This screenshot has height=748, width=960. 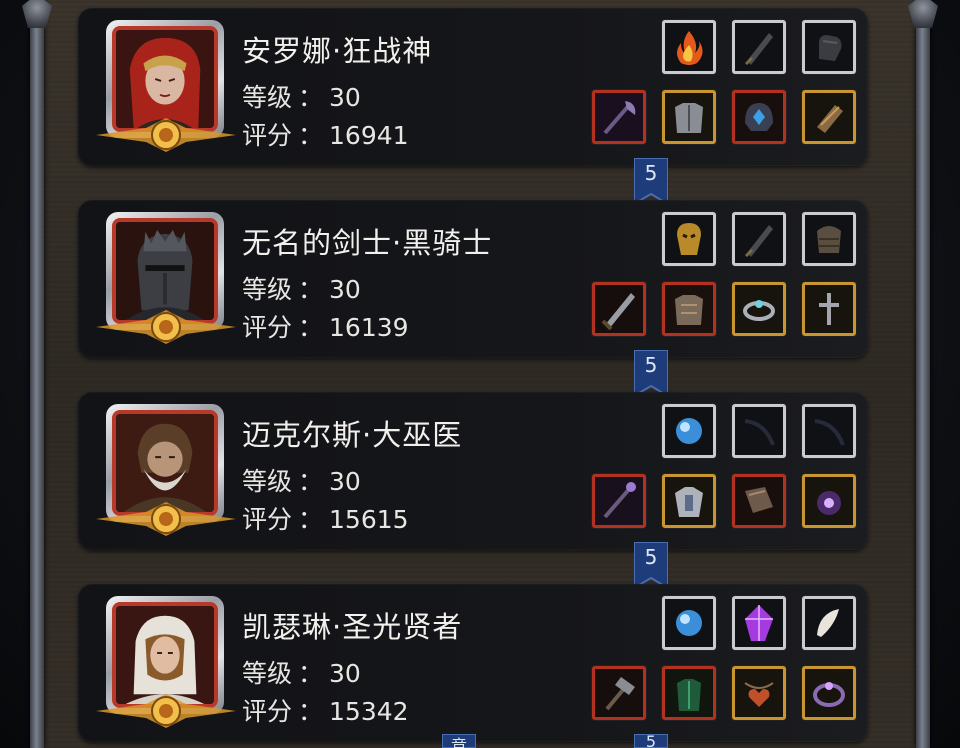 What do you see at coordinates (165, 655) in the screenshot?
I see `hooded-sage-woman-portrait-icon` at bounding box center [165, 655].